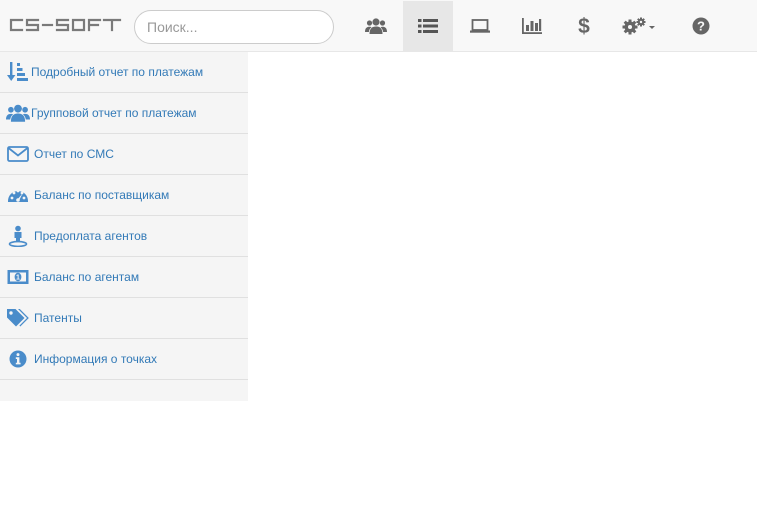 The height and width of the screenshot is (521, 757). I want to click on sidebar-item-supplier-balance: Баланс по поставщикам, so click(124, 195).